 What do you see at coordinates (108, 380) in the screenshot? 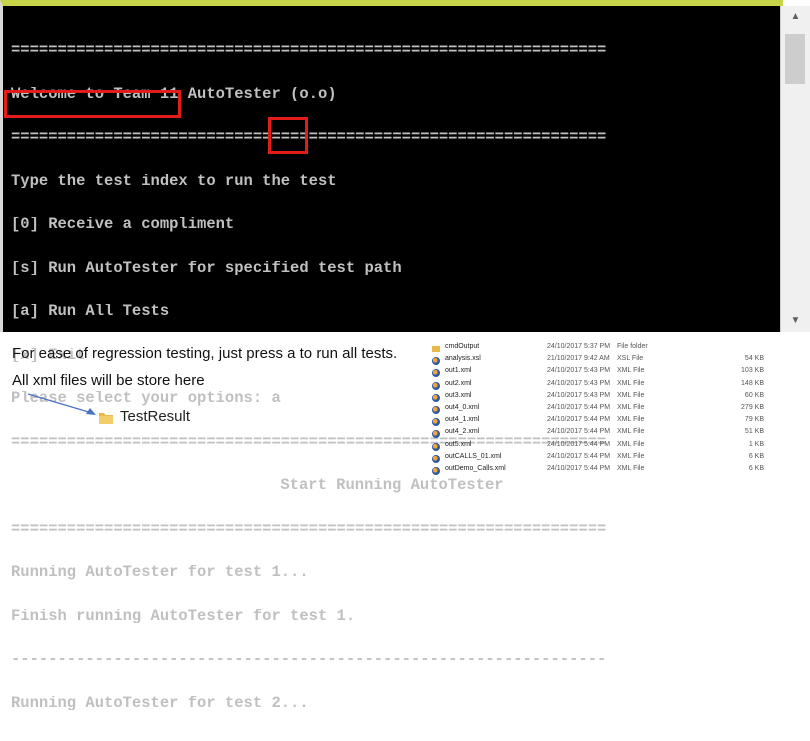
I see `xml-location-note: All xml files will be store here` at bounding box center [108, 380].